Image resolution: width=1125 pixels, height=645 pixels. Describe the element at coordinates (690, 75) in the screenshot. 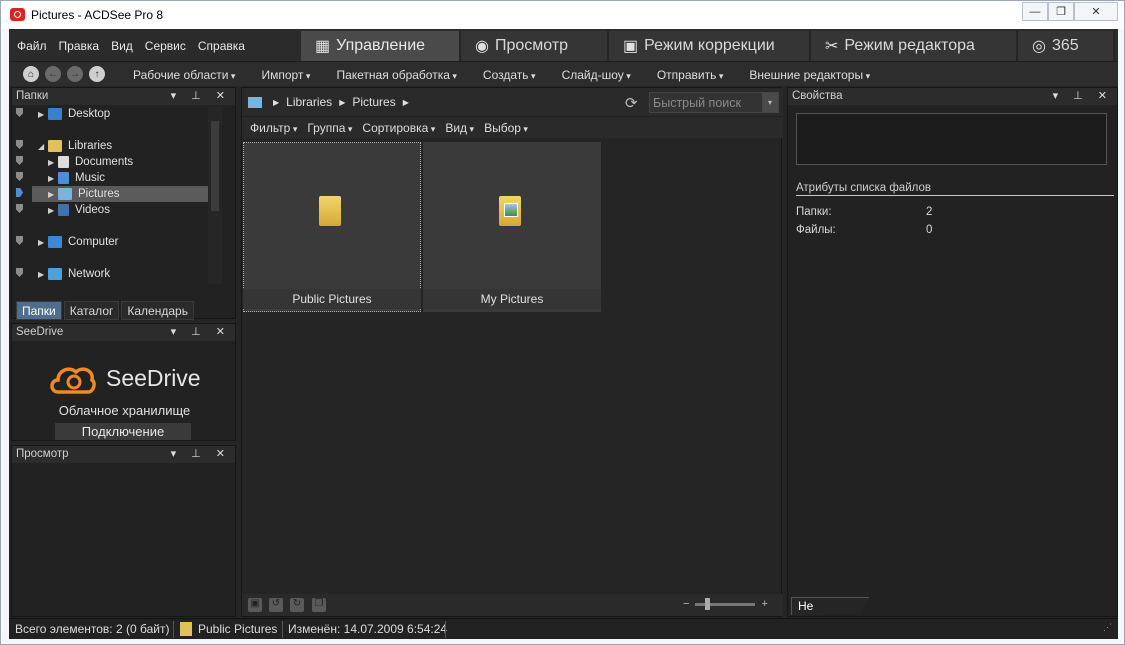

I see `send-menu: Отправить` at that location.